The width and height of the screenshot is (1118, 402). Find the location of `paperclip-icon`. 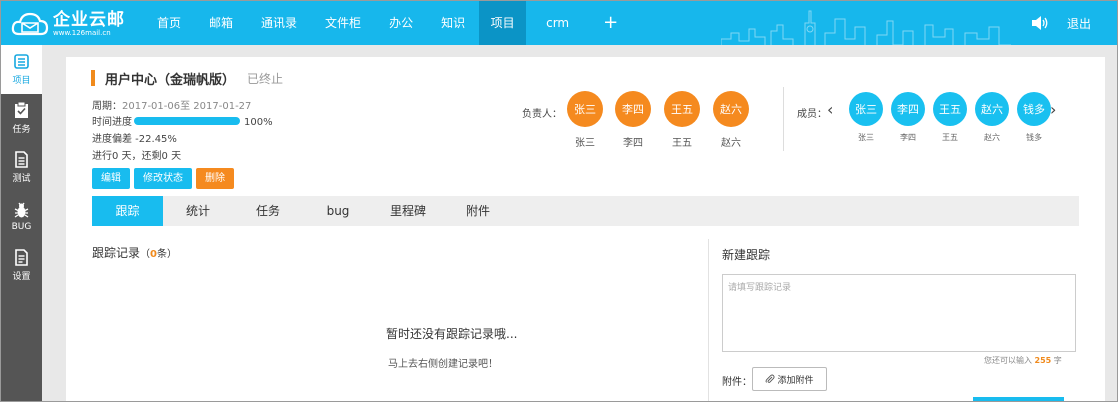

paperclip-icon is located at coordinates (771, 378).